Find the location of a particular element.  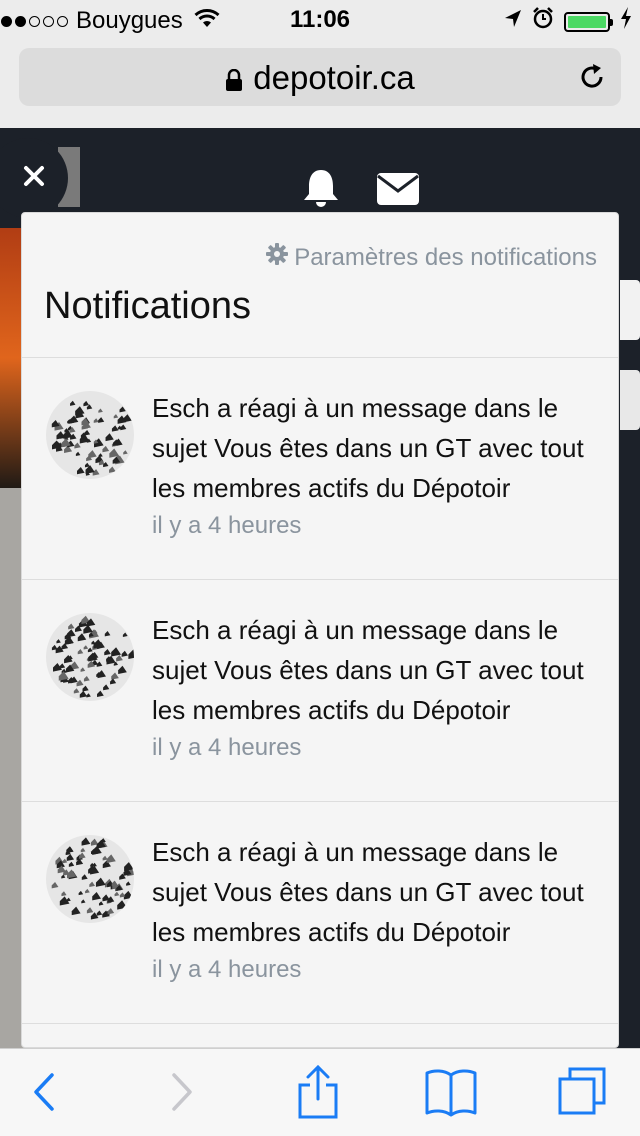

forward-icon is located at coordinates (183, 1094).